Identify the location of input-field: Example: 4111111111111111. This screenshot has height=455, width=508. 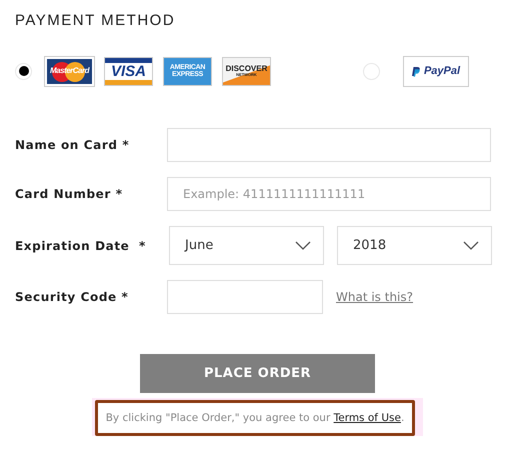
(329, 194).